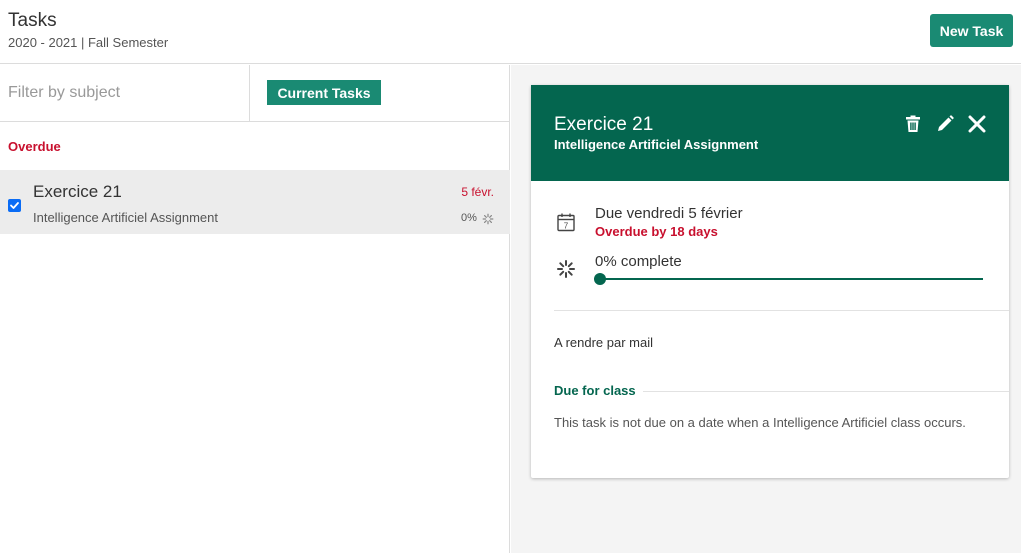  What do you see at coordinates (14, 205) in the screenshot?
I see `checkbox-checked-icon` at bounding box center [14, 205].